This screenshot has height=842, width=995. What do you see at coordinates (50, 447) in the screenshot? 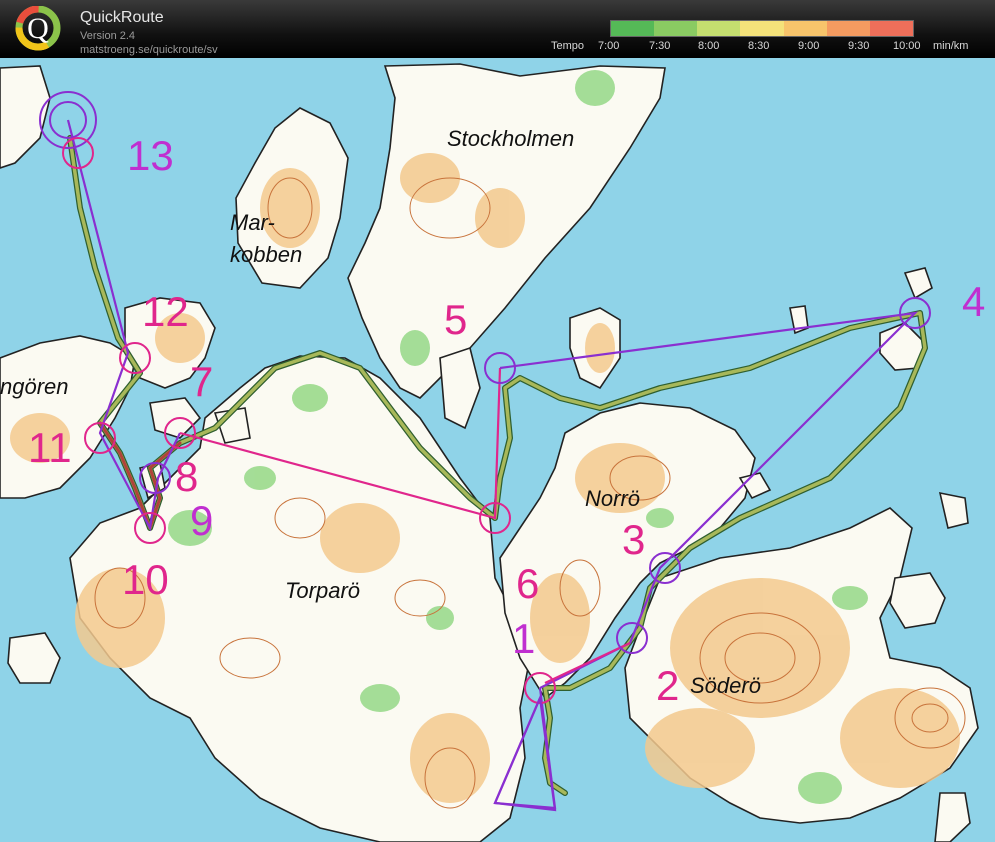
I see `control-number: 11` at bounding box center [50, 447].